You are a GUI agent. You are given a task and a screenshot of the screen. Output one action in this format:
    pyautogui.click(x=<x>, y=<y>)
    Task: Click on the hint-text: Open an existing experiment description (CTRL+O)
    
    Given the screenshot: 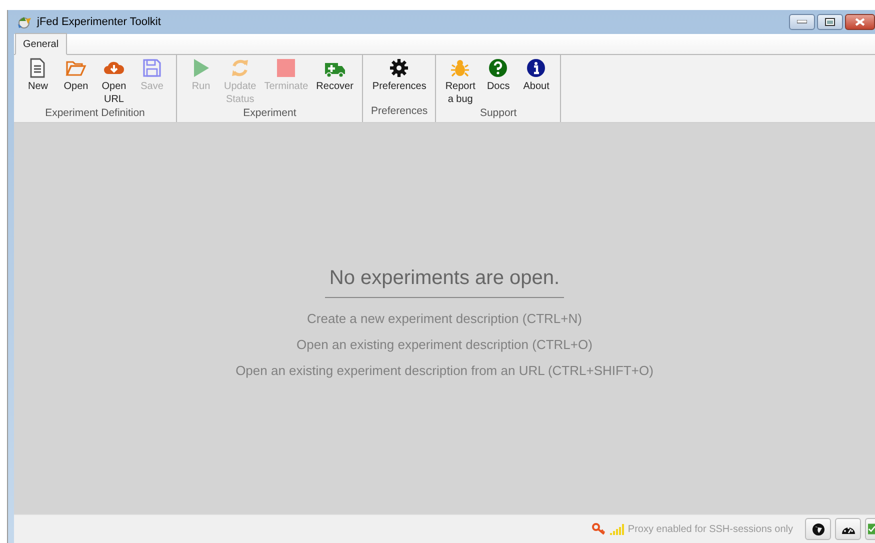 What is the action you would take?
    pyautogui.click(x=444, y=345)
    